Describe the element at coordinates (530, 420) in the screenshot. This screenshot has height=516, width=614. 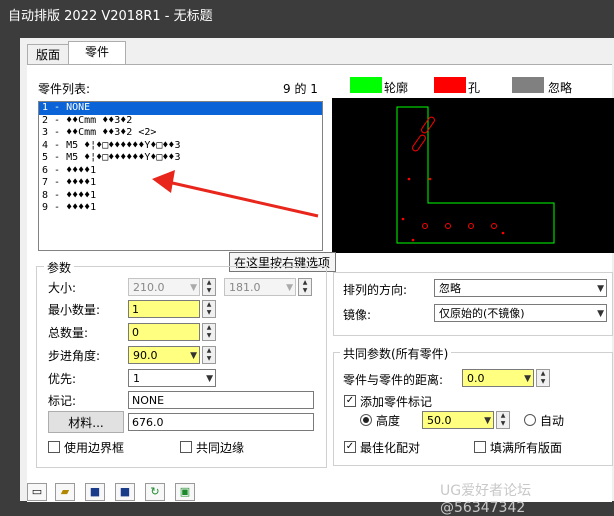
I see `auto-radio` at that location.